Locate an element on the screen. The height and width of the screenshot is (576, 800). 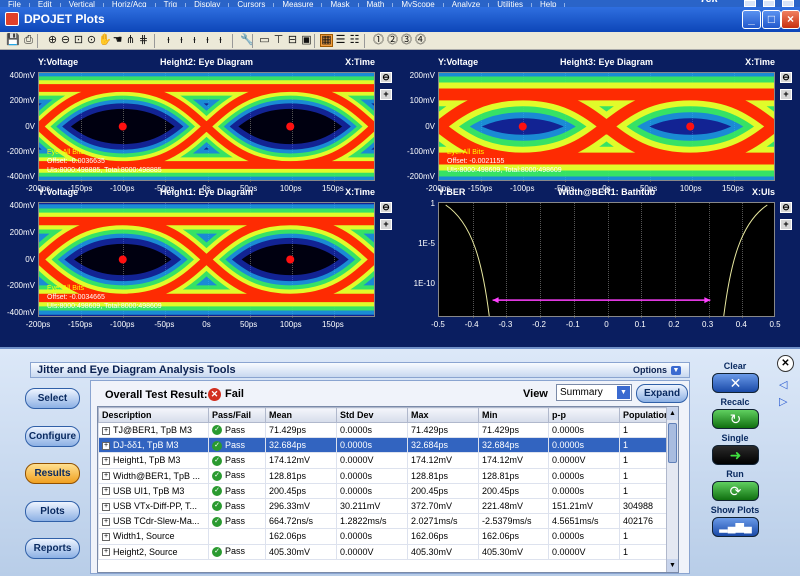
layout-1-icon: ▭ is located at coordinates (264, 40).